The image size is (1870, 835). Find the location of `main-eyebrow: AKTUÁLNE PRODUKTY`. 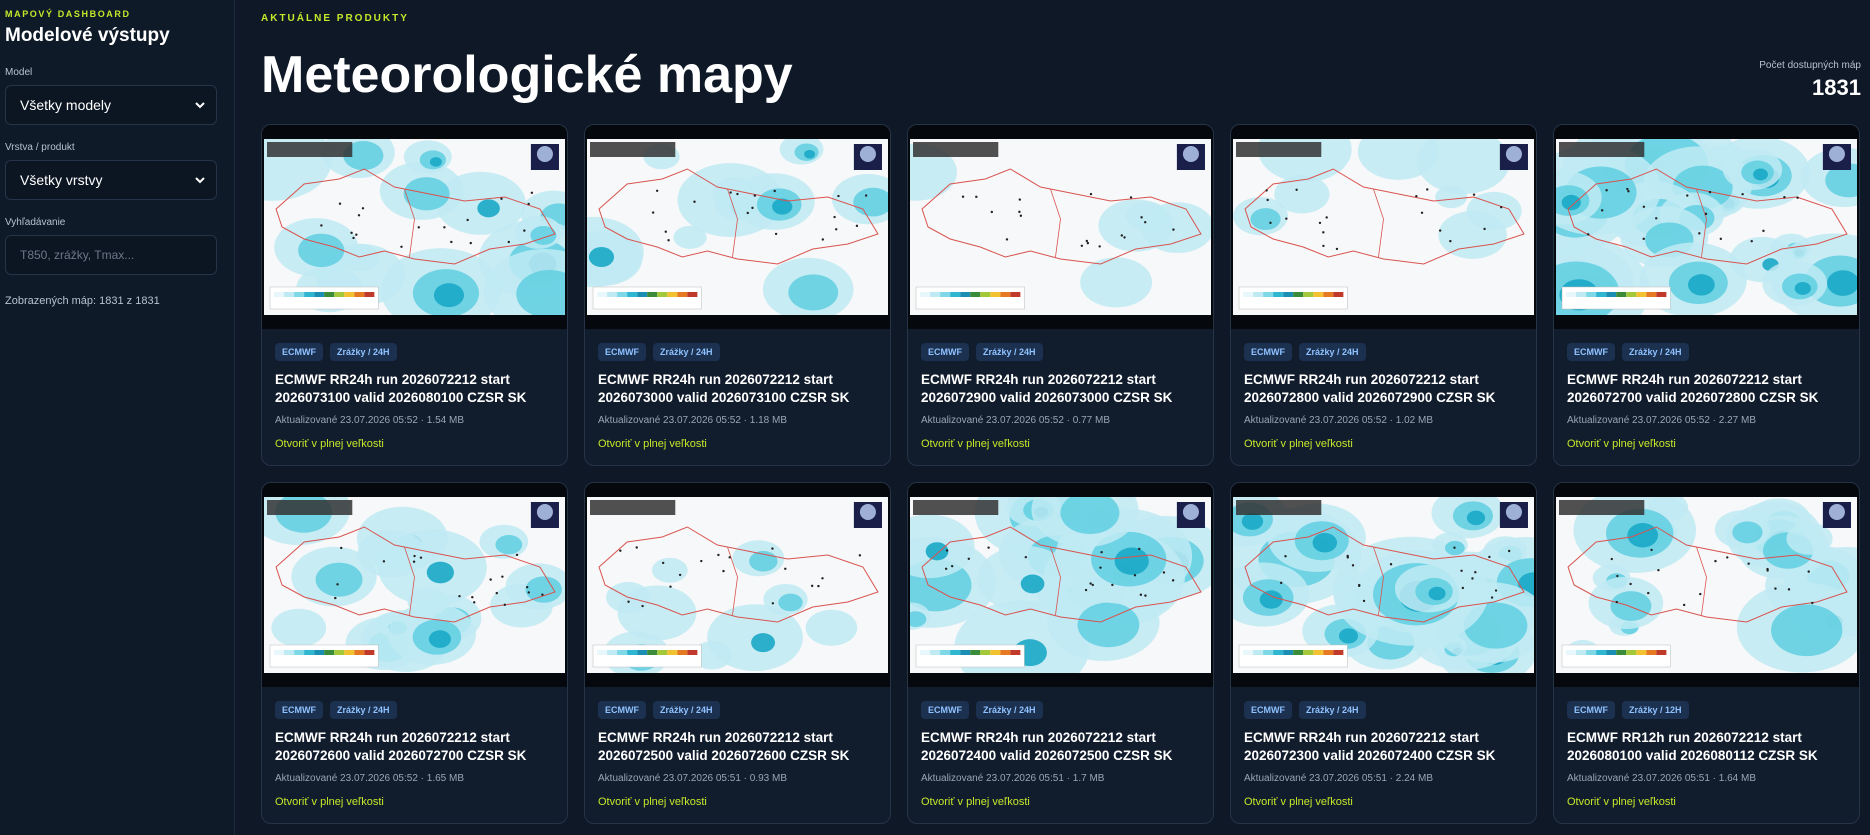

main-eyebrow: AKTUÁLNE PRODUKTY is located at coordinates (335, 18).